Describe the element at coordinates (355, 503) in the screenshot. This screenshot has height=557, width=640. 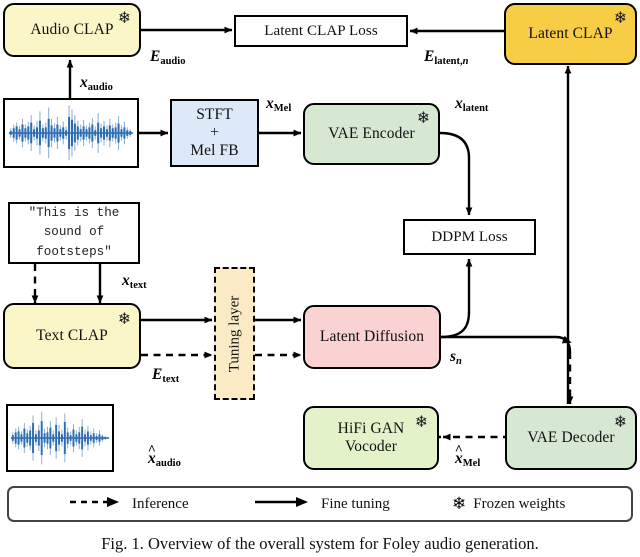
I see `legend-label-fine-tuning: Fine tuning` at that location.